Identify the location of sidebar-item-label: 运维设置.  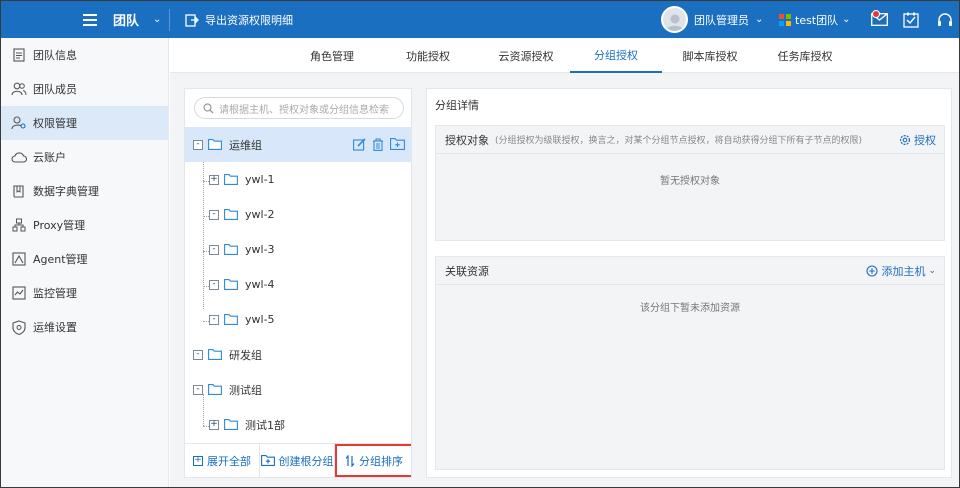
(55, 327).